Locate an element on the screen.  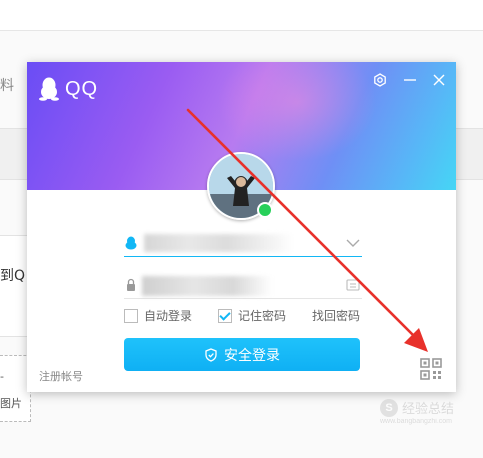
qq-logo: QQ is located at coordinates (68, 89).